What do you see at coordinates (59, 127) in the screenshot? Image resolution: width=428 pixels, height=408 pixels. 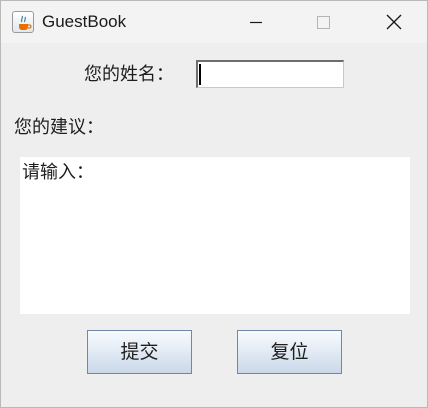 I see `suggestion-label: 您的建议：` at bounding box center [59, 127].